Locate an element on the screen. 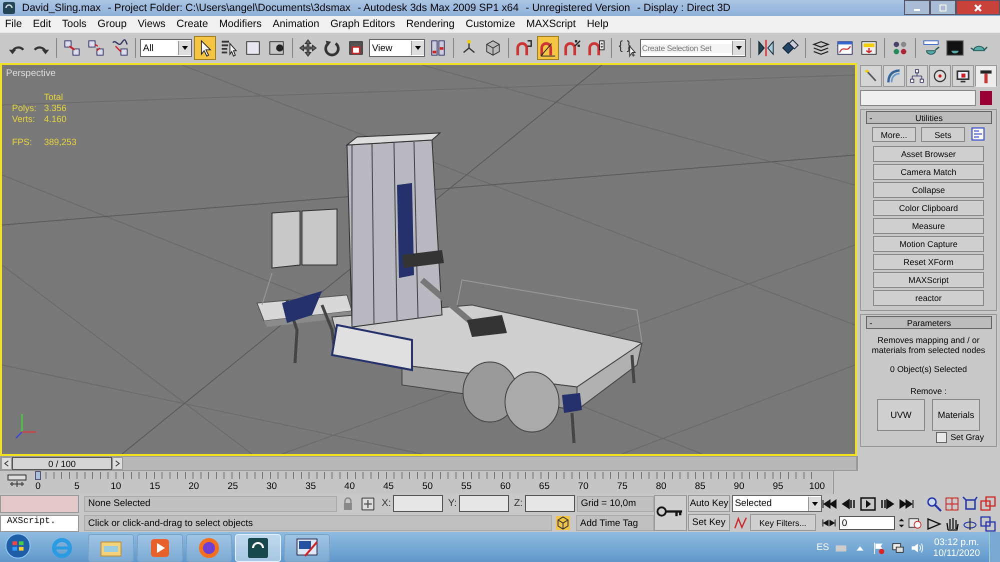 This screenshot has width=1000, height=562. named-selection-field: Create Selection Set is located at coordinates (693, 48).